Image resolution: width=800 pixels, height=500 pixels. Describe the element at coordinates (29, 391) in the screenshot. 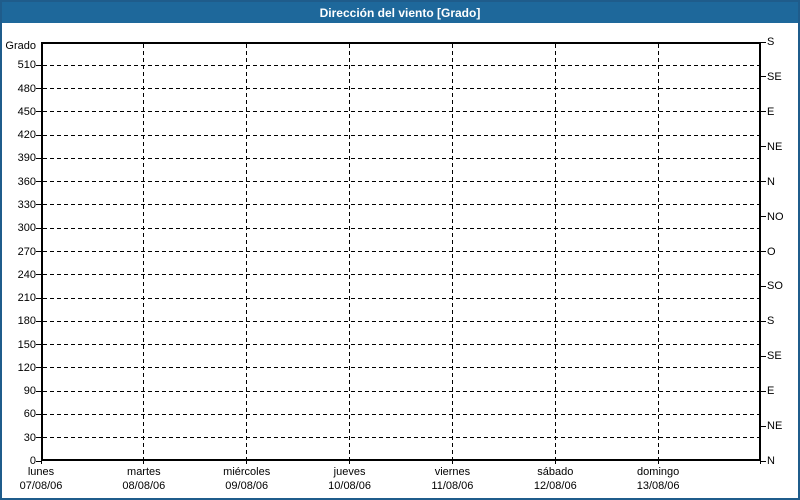

I see `y-tick-label: 90` at that location.